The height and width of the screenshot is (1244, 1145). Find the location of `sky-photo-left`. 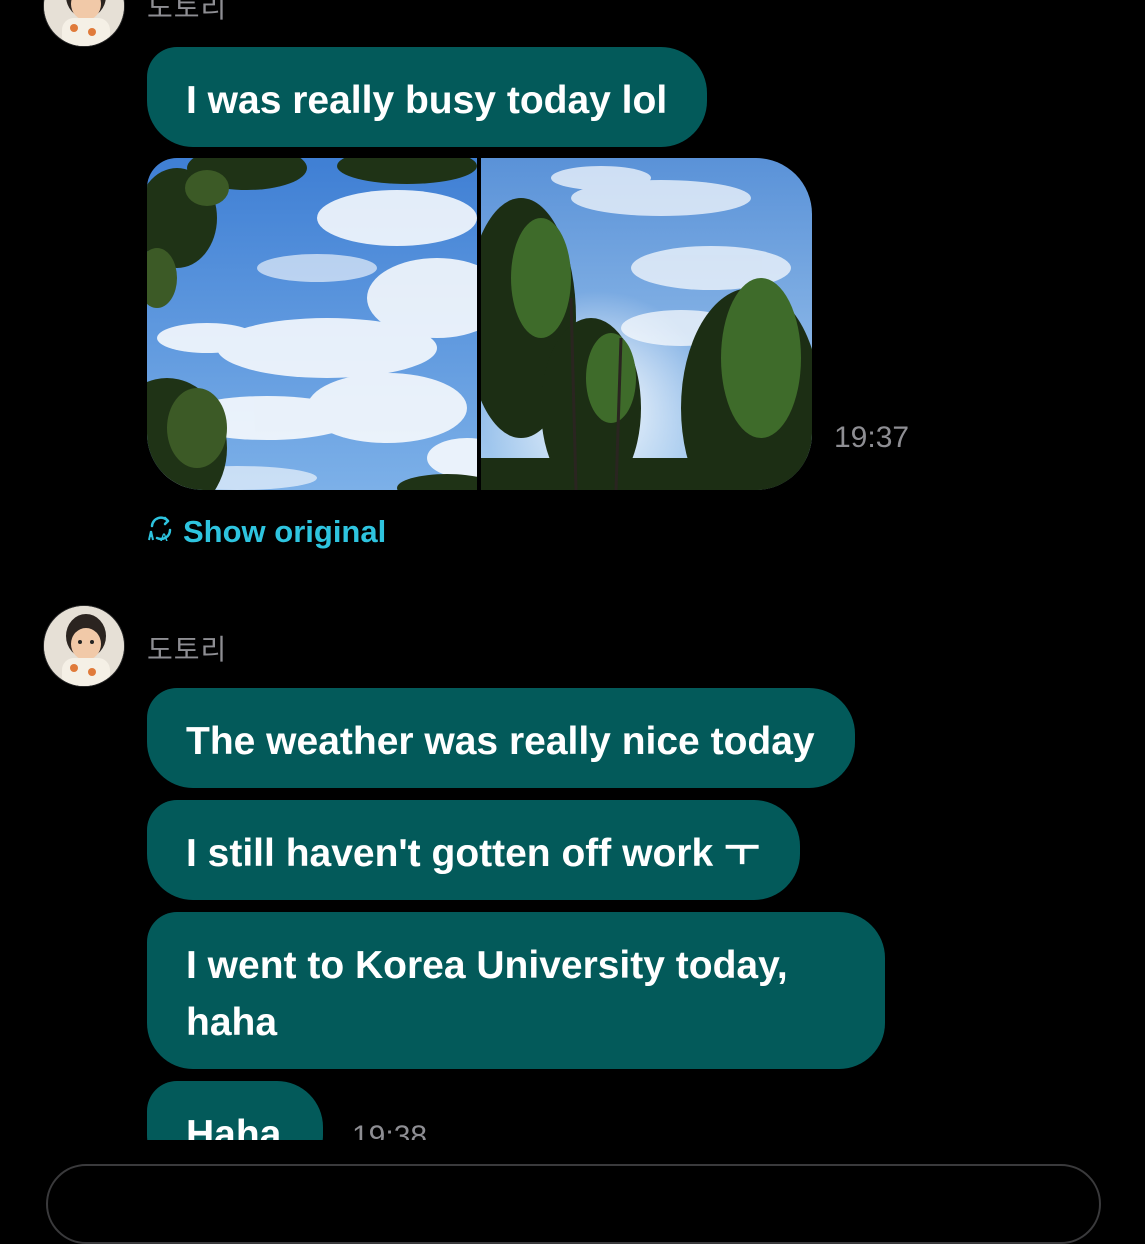

sky-photo-left is located at coordinates (312, 324).